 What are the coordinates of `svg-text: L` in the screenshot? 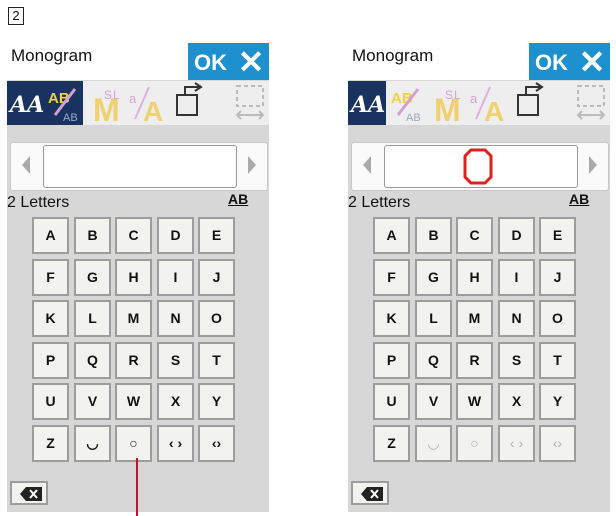 It's located at (116, 95).